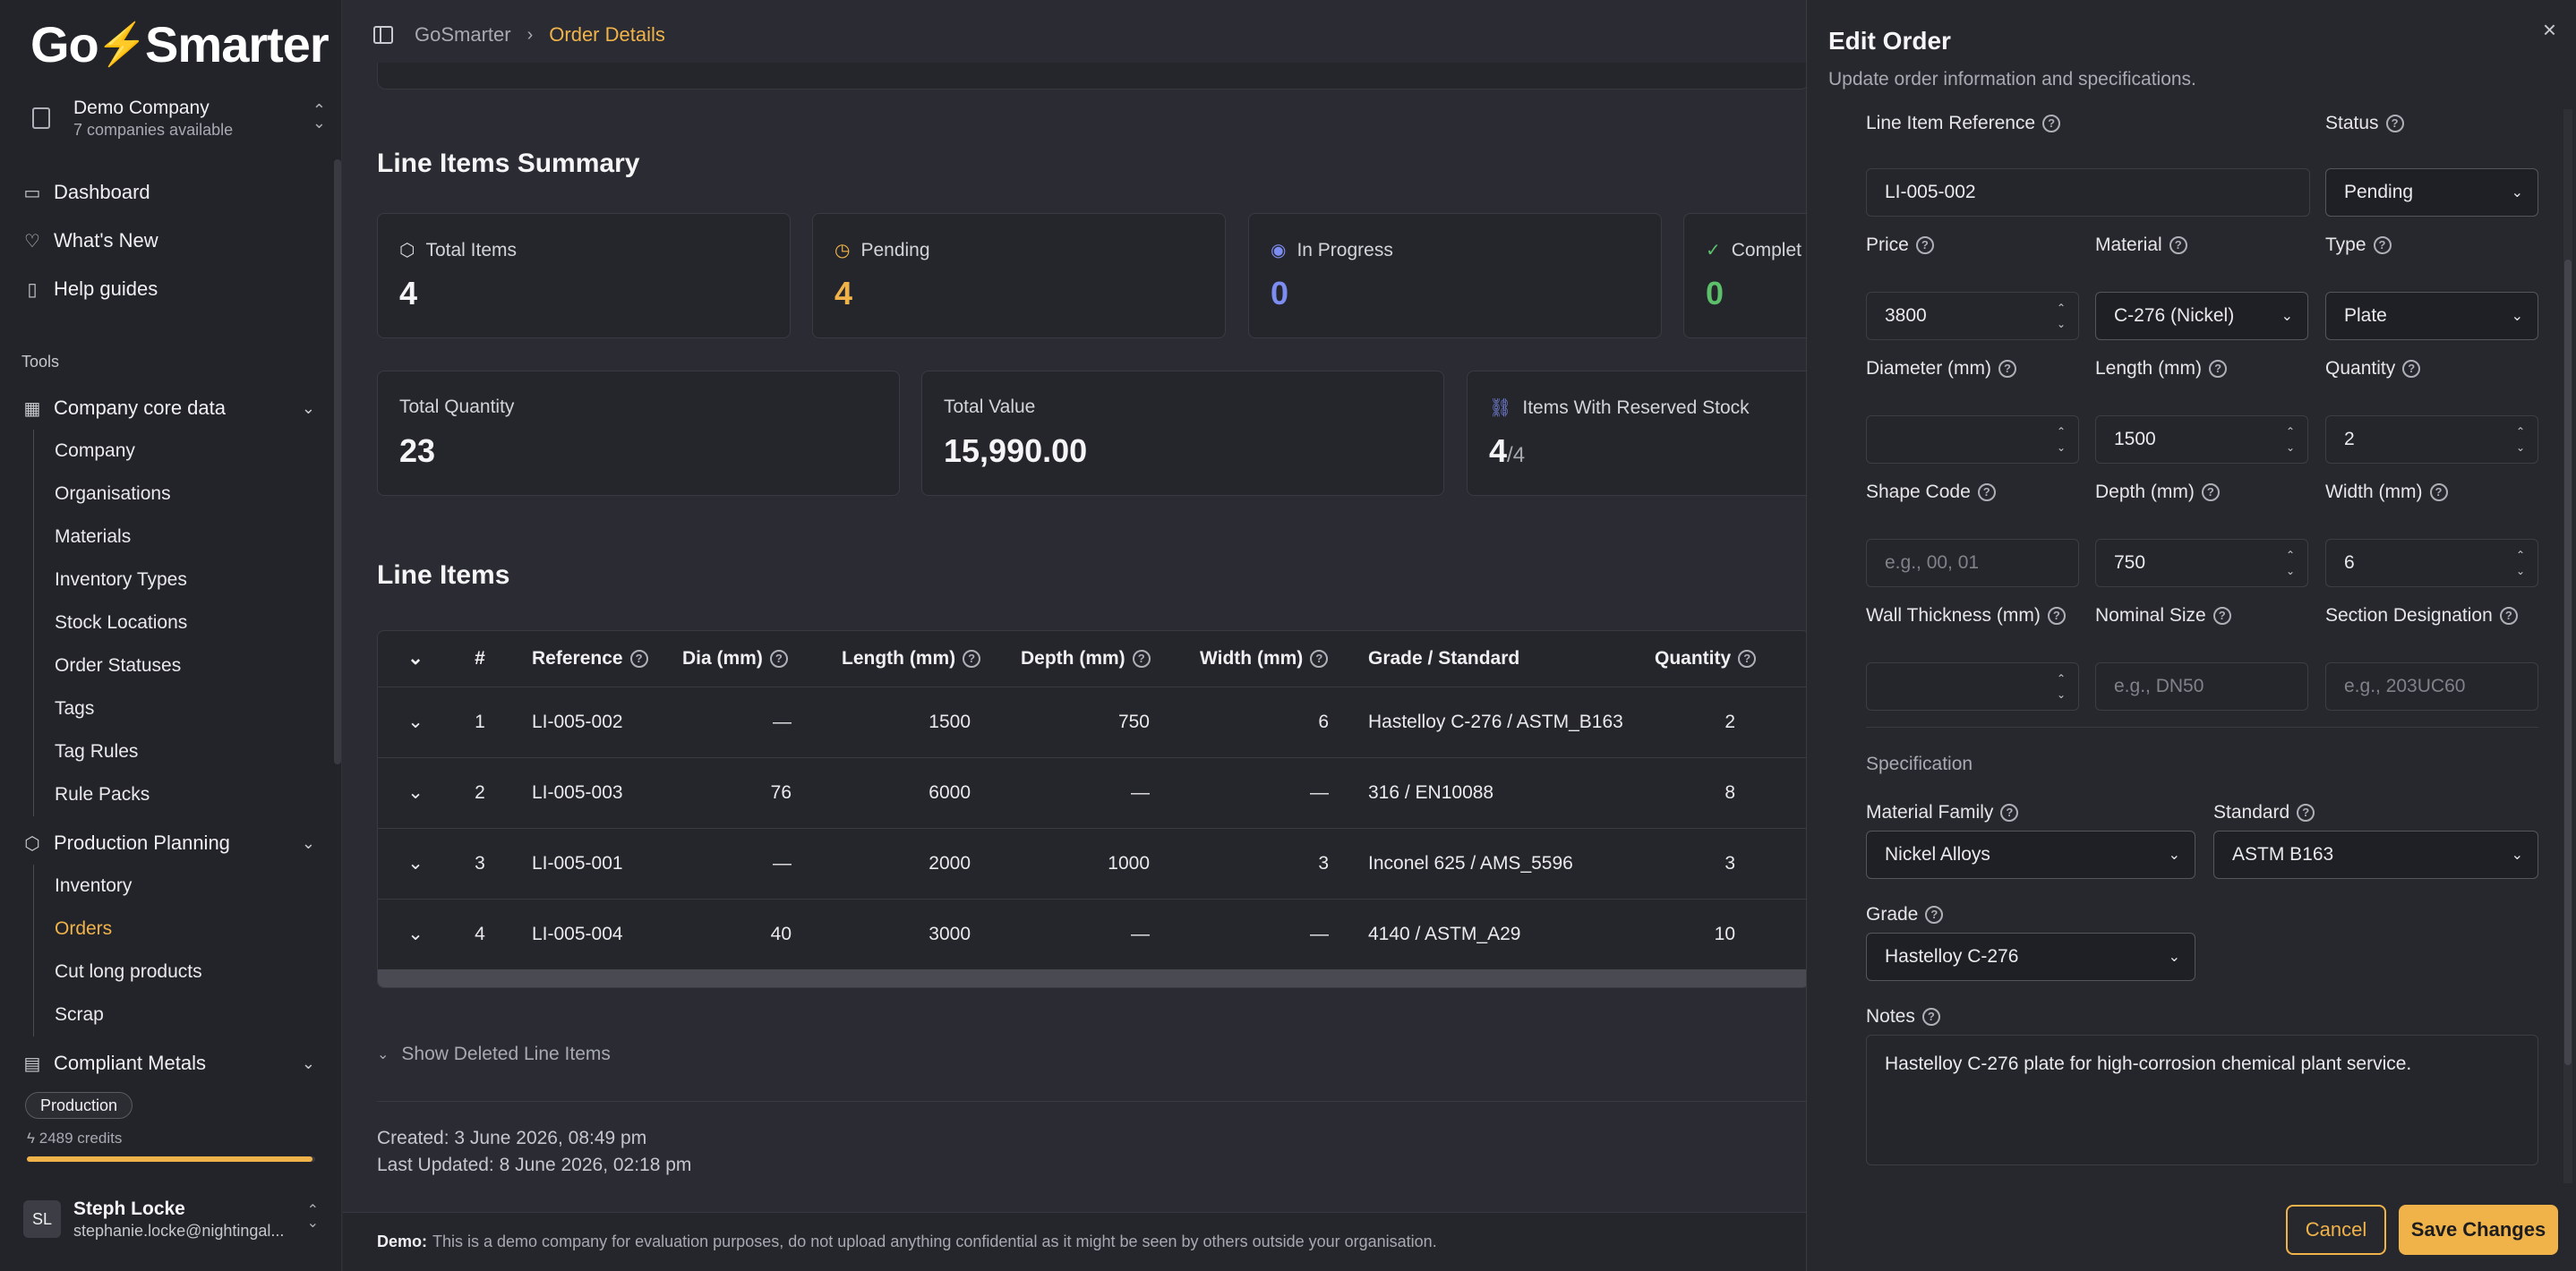  What do you see at coordinates (2376, 855) in the screenshot?
I see `standard-select: ASTM B163 ⌄` at bounding box center [2376, 855].